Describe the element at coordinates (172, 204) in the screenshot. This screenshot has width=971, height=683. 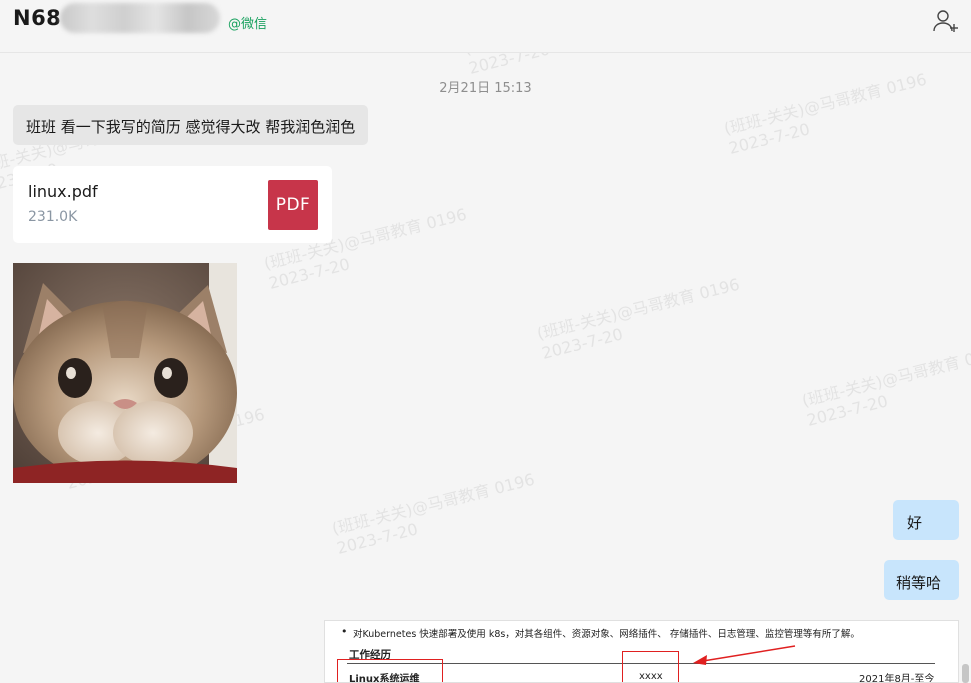
I see `file-attachment-card: linux.pdf 231.0K PDF` at that location.